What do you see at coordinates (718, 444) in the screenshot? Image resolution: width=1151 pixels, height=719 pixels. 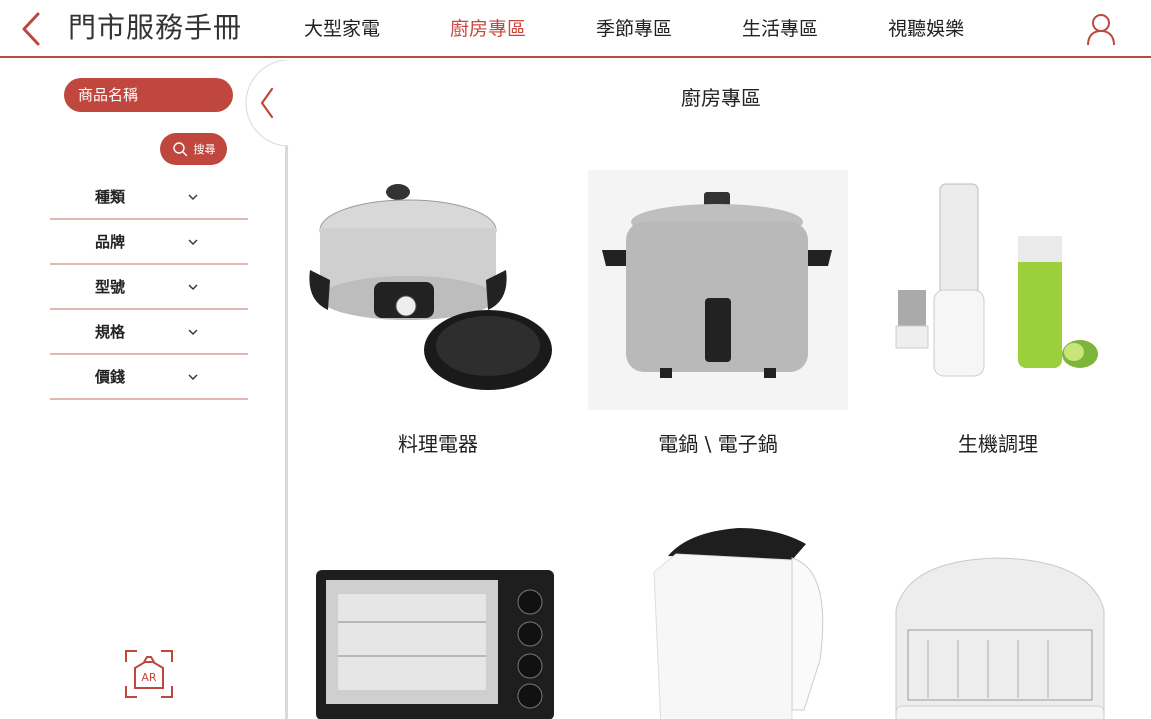 I see `category-label: 電鍋 \ 電子鍋` at bounding box center [718, 444].